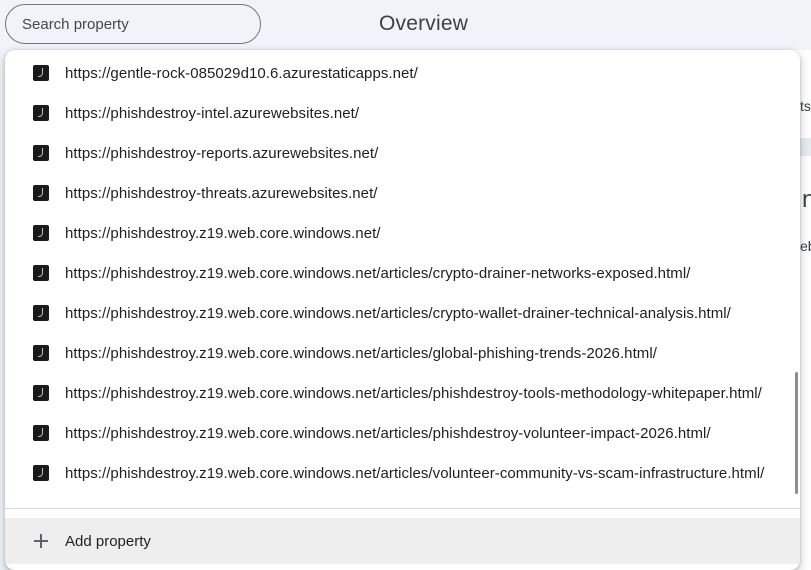  I want to click on divider, so click(402, 508).